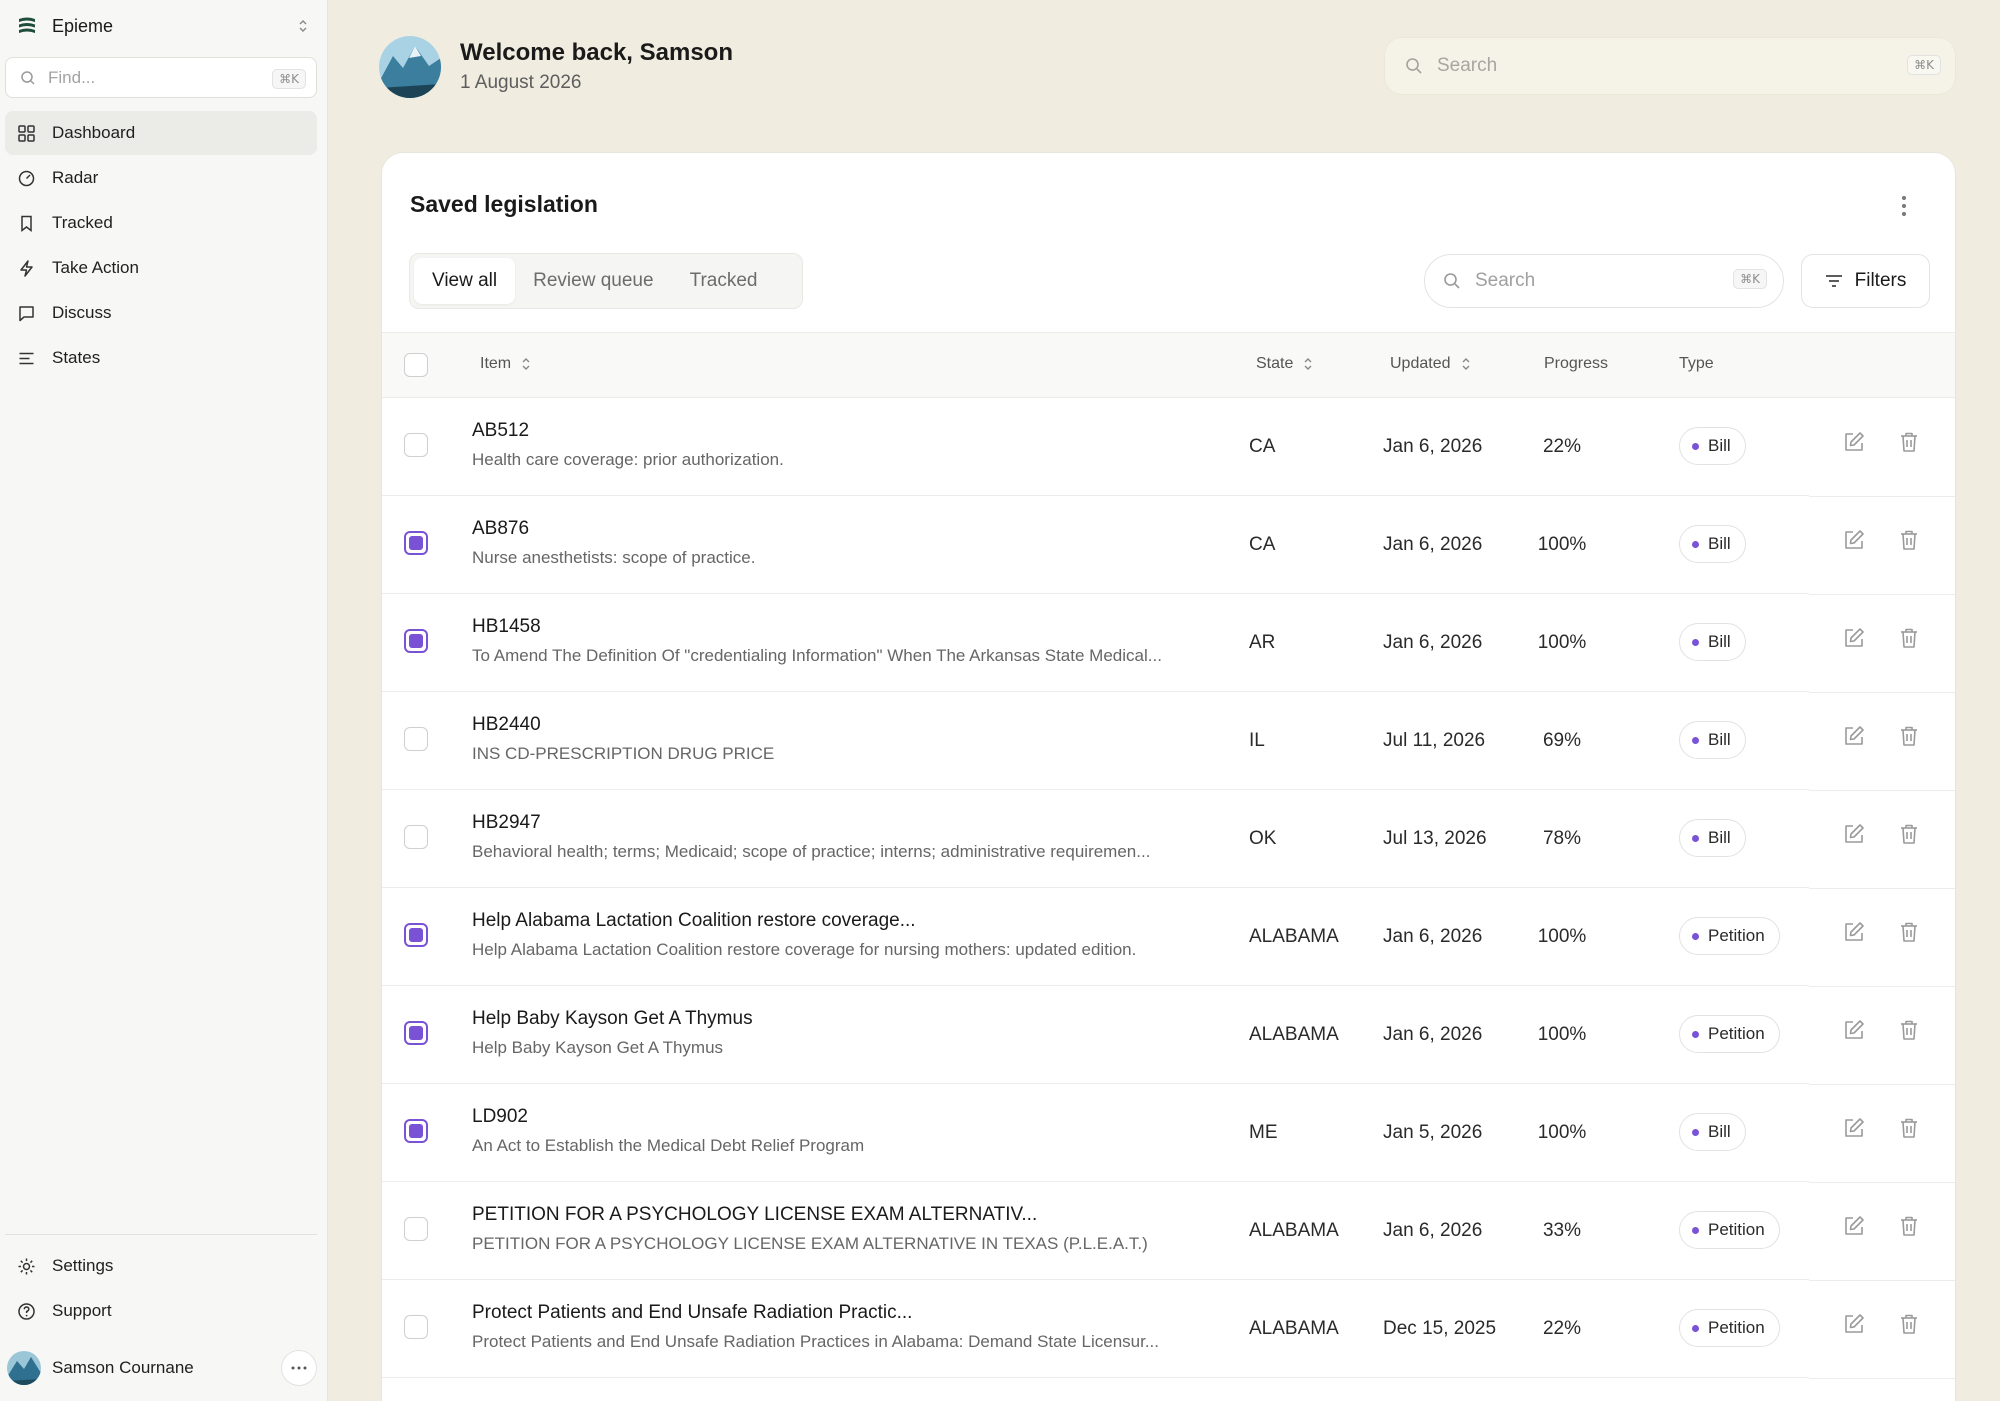 Image resolution: width=2000 pixels, height=1401 pixels. What do you see at coordinates (164, 26) in the screenshot?
I see `workspace-switcher: Epieme` at bounding box center [164, 26].